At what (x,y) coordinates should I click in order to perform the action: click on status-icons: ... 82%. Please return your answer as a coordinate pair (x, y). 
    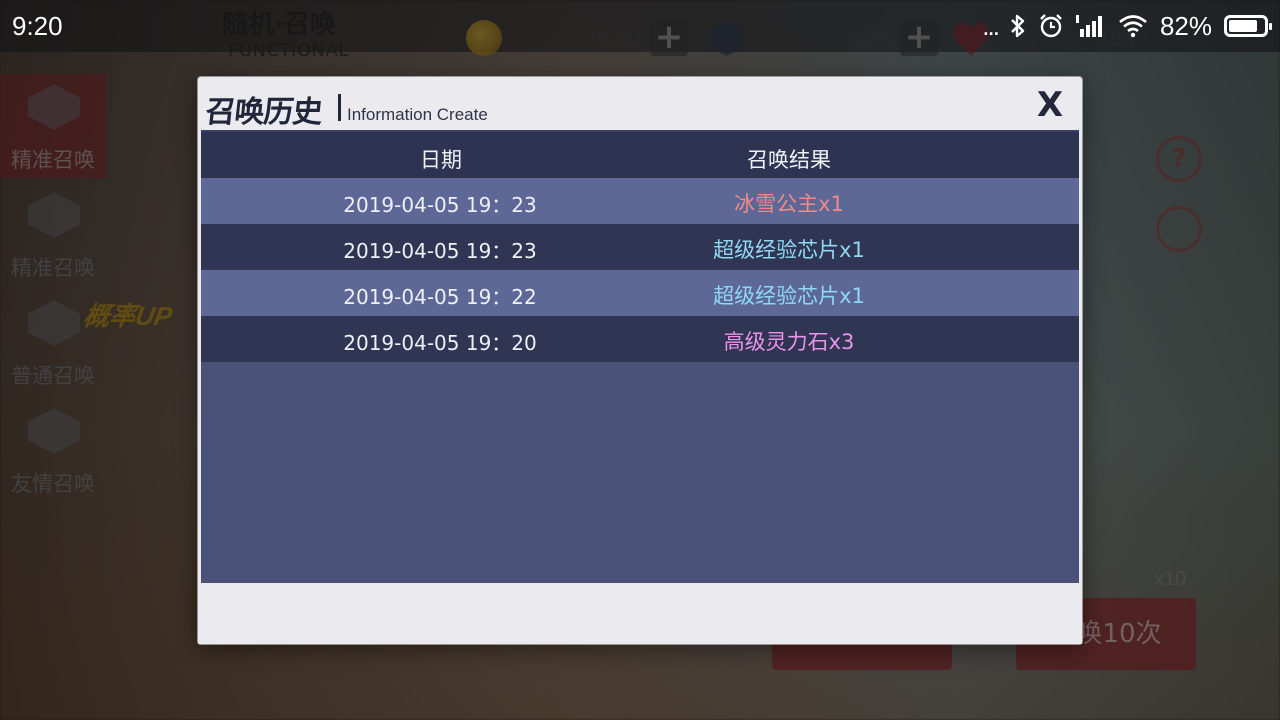
    Looking at the image, I should click on (1127, 26).